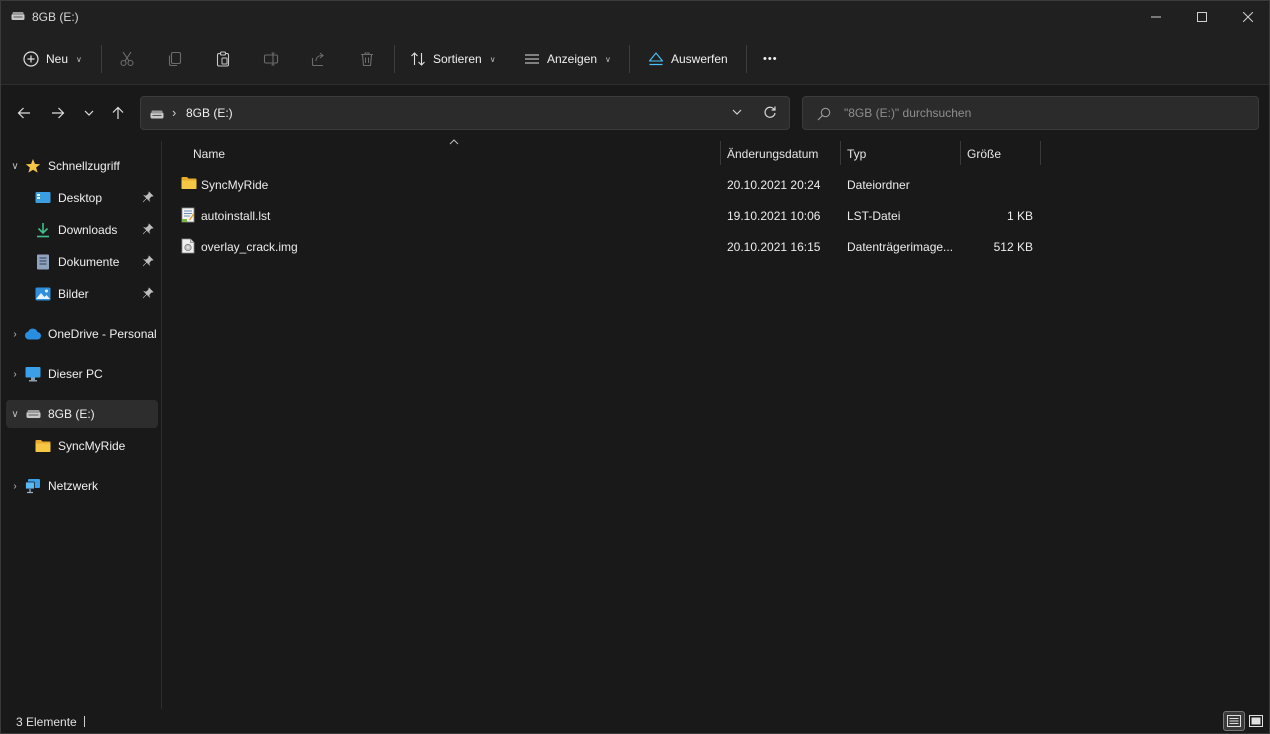  I want to click on search-input: "8GB (E:)" durchsuchen, so click(907, 113).